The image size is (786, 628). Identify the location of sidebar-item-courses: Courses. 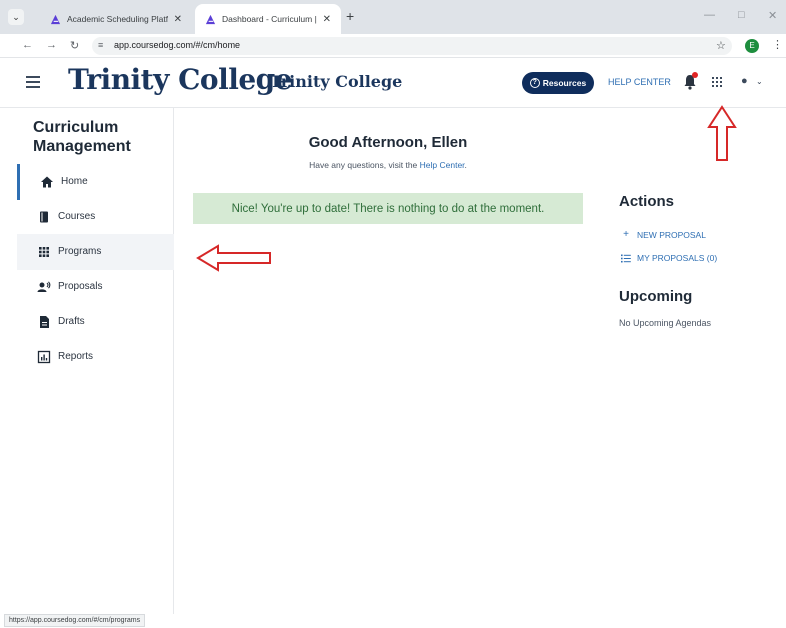
(95, 217).